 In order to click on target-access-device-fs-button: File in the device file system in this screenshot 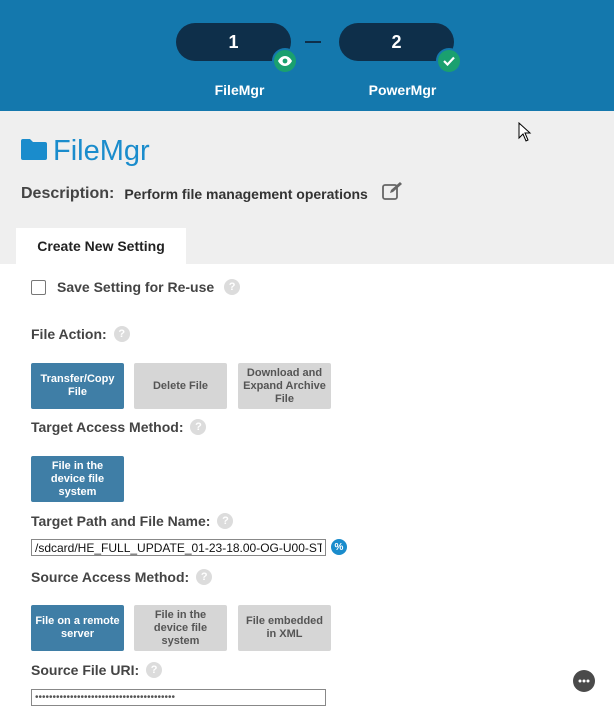, I will do `click(77, 479)`.